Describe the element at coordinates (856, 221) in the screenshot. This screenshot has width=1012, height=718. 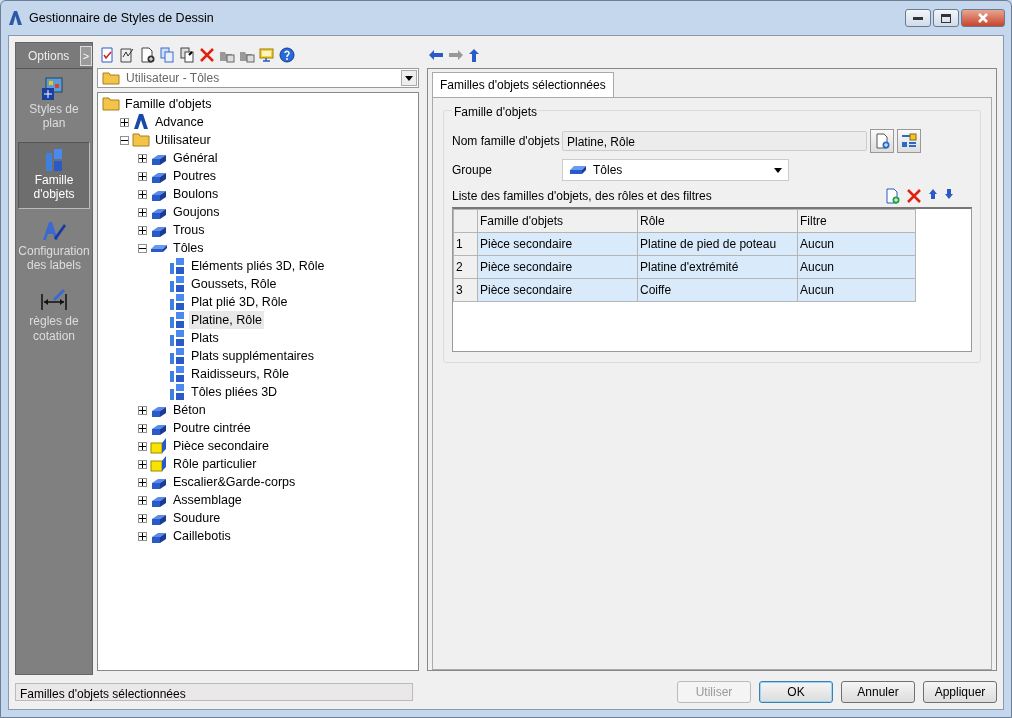
I see `column-header: Filtre` at that location.